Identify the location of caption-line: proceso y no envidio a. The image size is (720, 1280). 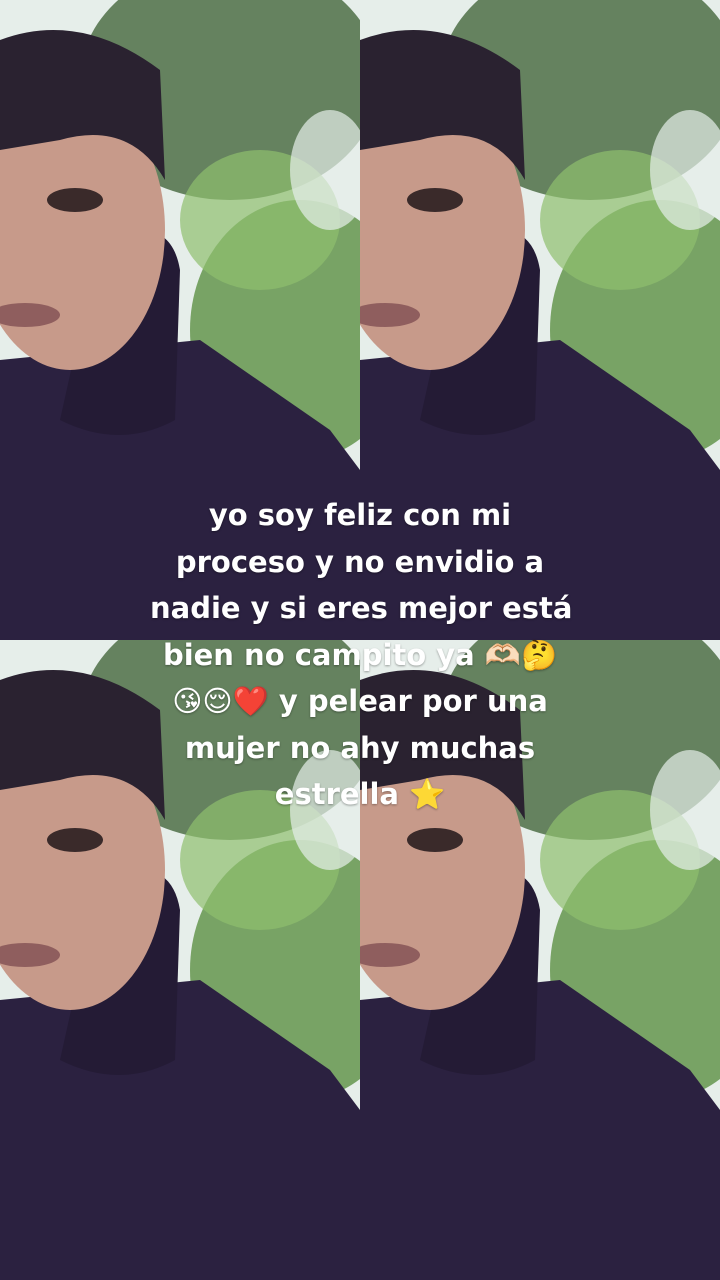
(360, 561).